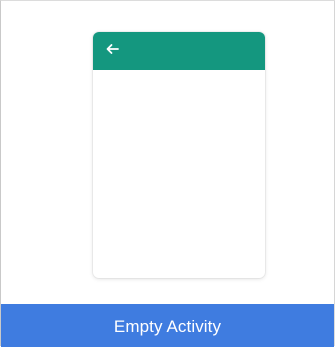 The image size is (335, 347). I want to click on template-label: Empty Activity, so click(167, 326).